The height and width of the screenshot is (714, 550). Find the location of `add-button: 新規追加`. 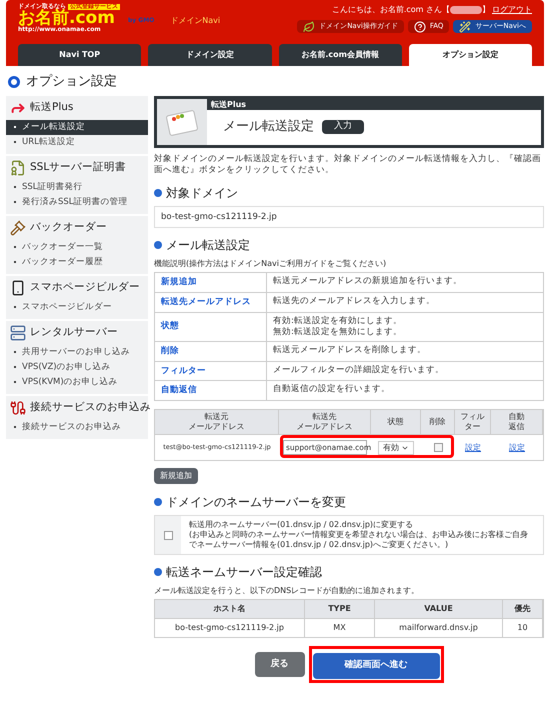

add-button: 新規追加 is located at coordinates (176, 476).